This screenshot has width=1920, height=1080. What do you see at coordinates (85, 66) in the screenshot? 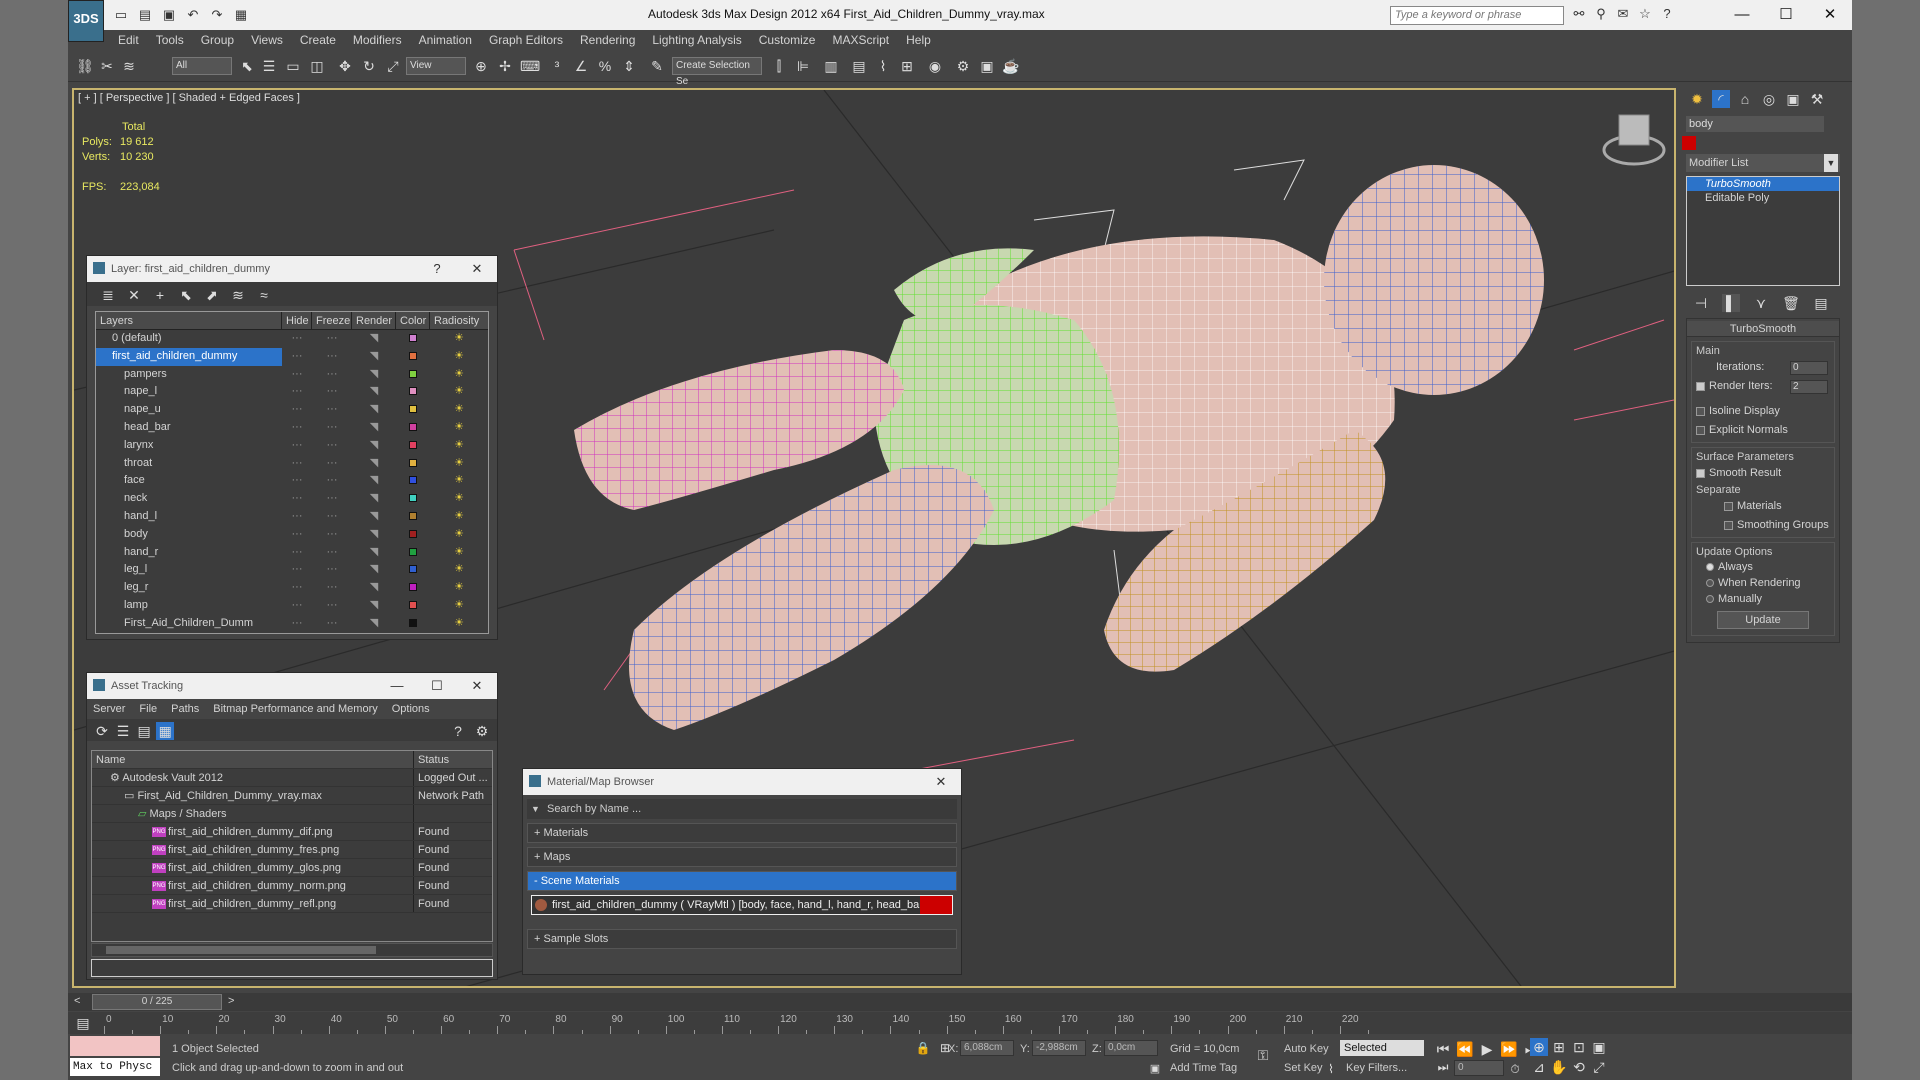
I see `link-icon: ⛓` at bounding box center [85, 66].